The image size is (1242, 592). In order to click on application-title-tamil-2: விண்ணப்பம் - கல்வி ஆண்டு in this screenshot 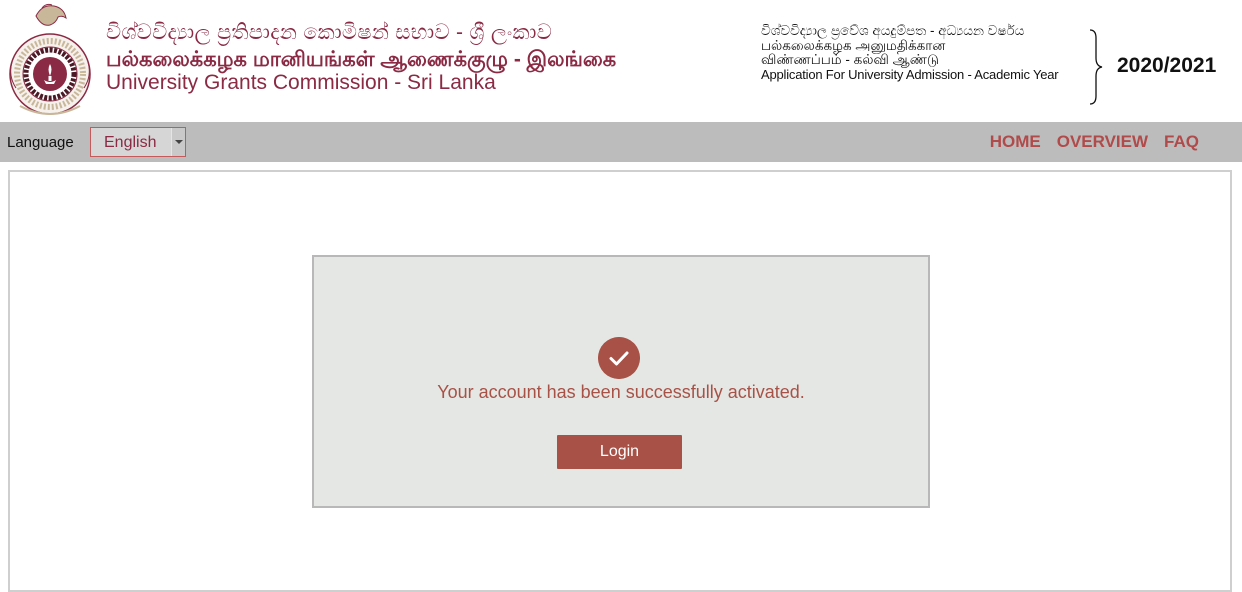, I will do `click(850, 60)`.